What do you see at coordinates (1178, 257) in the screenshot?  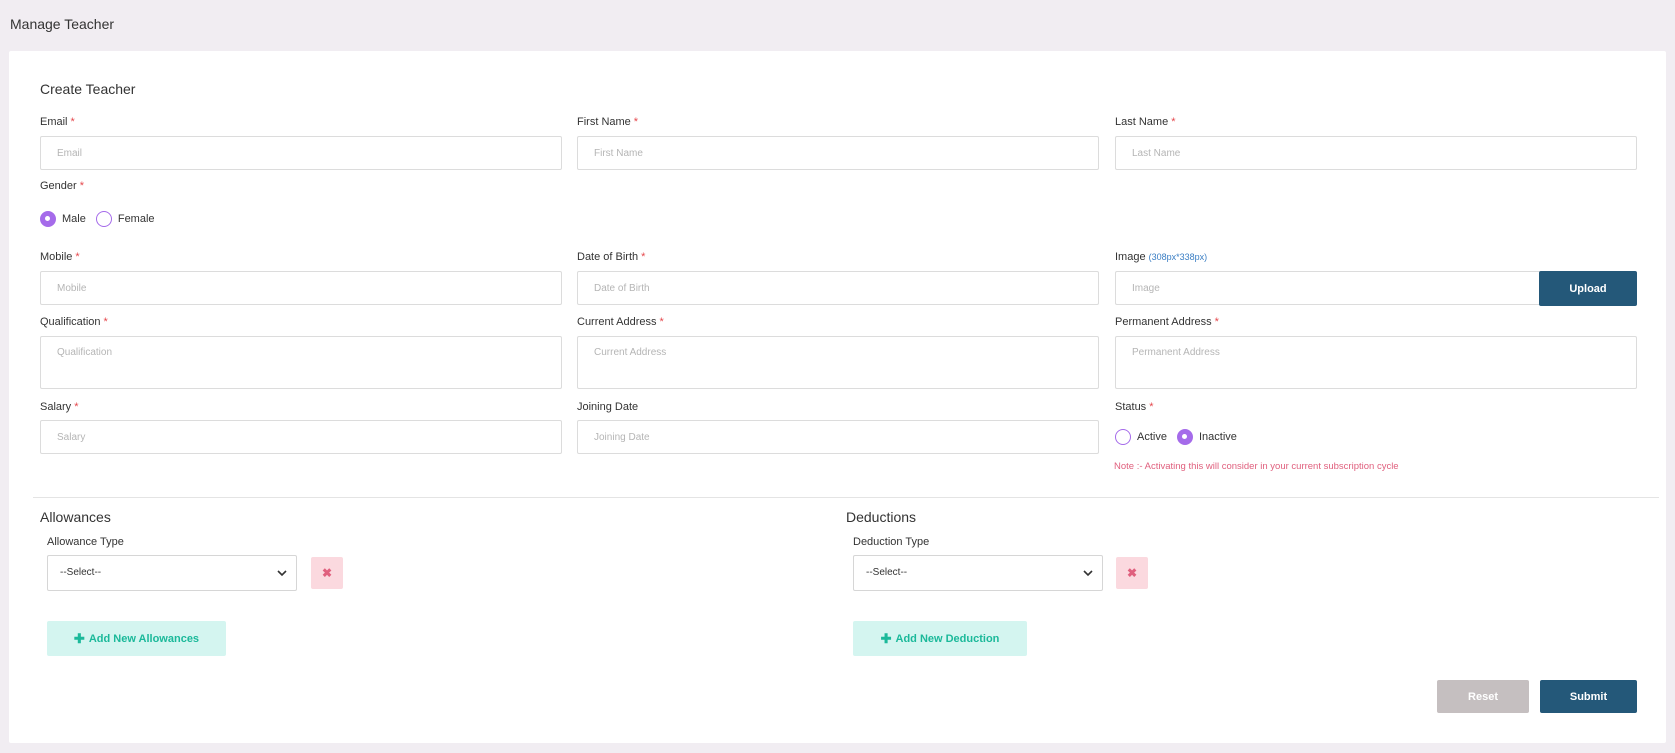 I see `image-size-hint: (308px*338px)` at bounding box center [1178, 257].